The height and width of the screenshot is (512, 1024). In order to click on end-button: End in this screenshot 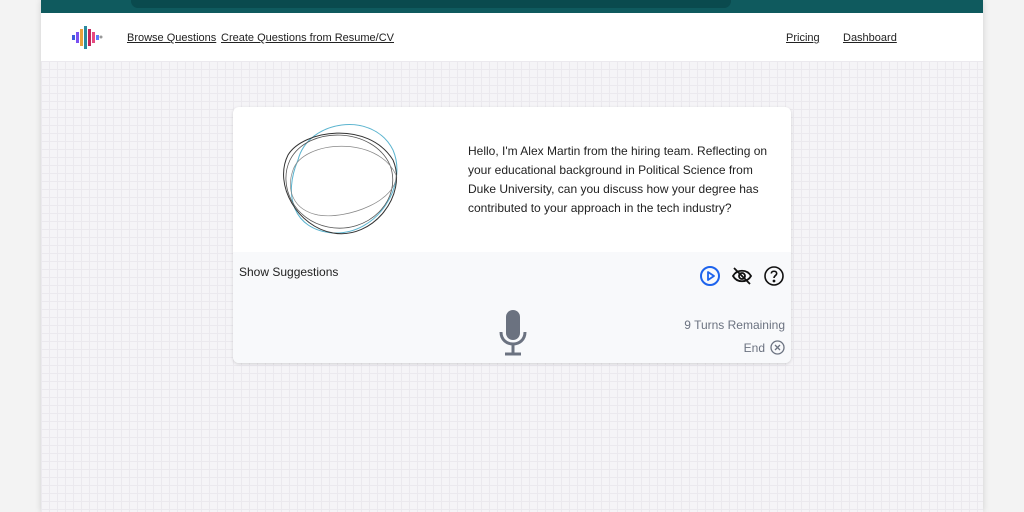, I will do `click(764, 347)`.